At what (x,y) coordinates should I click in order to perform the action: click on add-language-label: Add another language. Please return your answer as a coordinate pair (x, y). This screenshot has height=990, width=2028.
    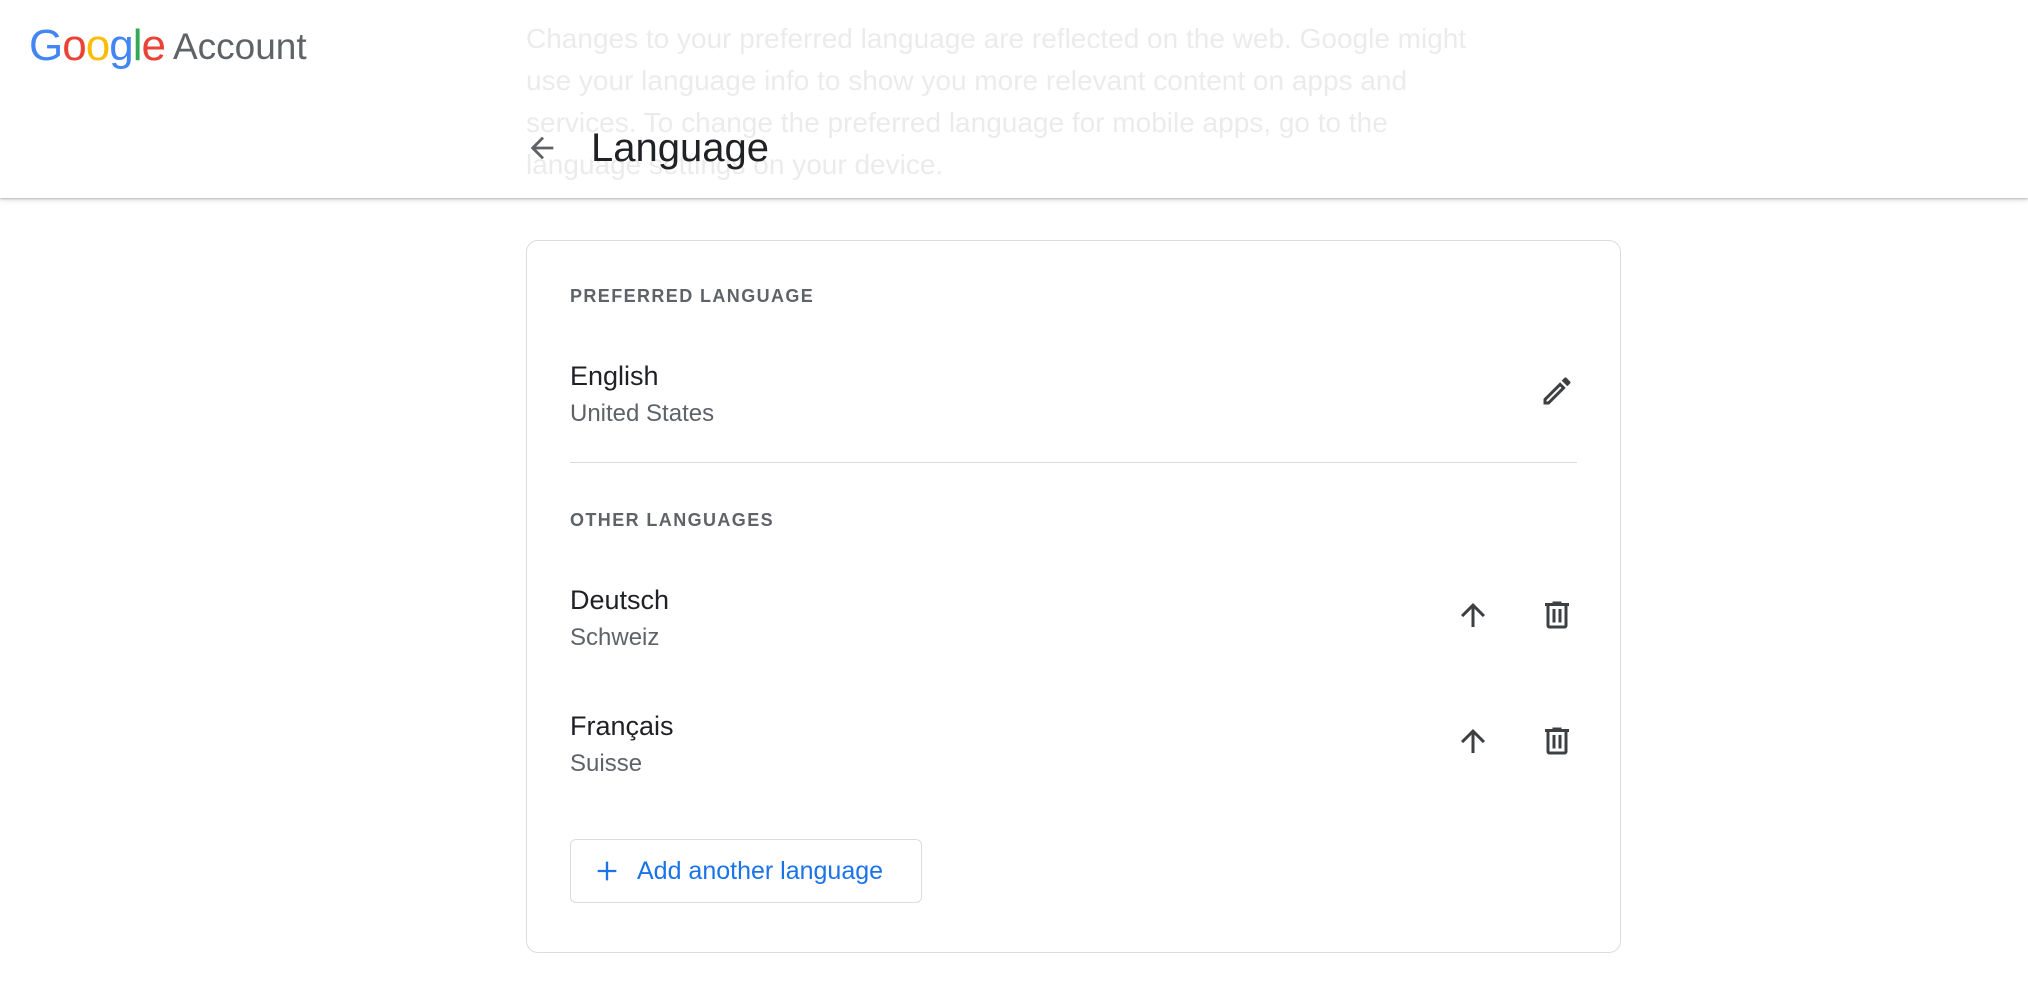
    Looking at the image, I should click on (760, 870).